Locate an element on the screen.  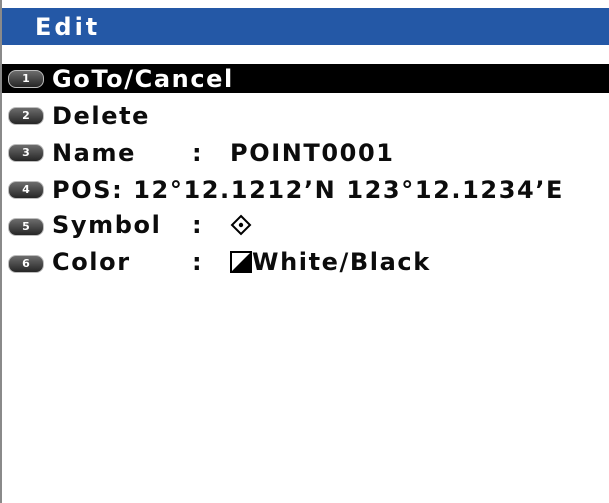
number-1-key-icon: 1 is located at coordinates (26, 78).